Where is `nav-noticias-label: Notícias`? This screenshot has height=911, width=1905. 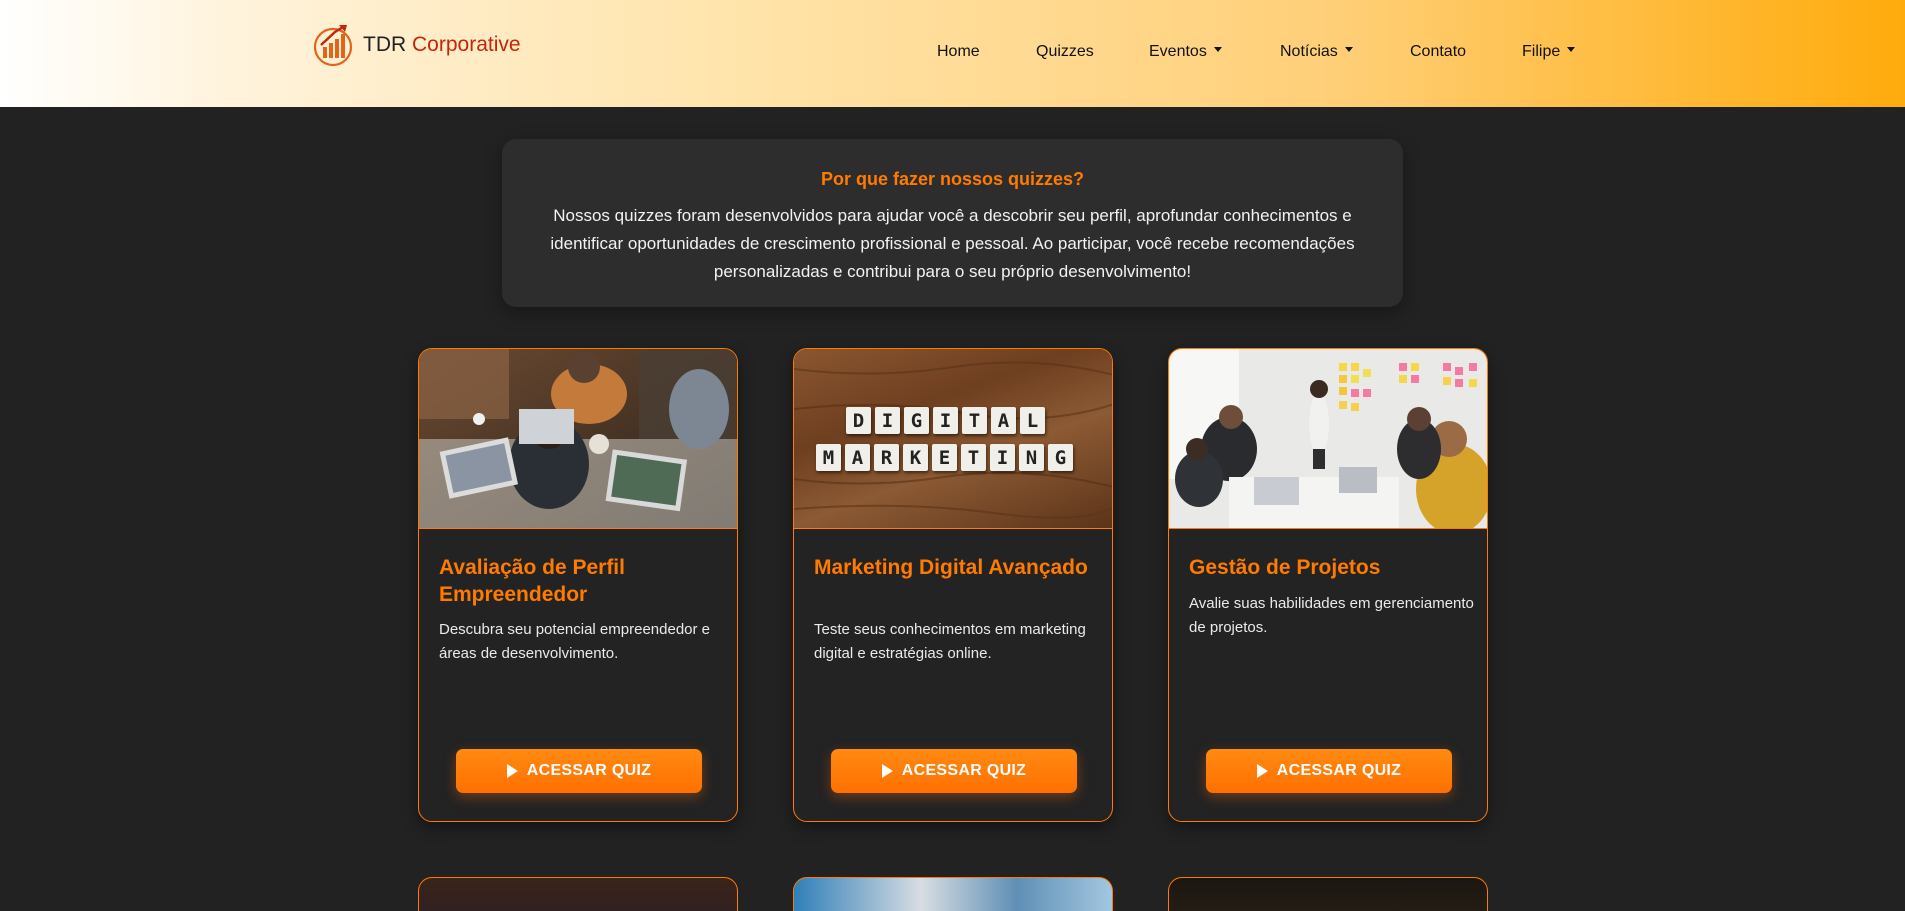
nav-noticias-label: Notícias is located at coordinates (1309, 51).